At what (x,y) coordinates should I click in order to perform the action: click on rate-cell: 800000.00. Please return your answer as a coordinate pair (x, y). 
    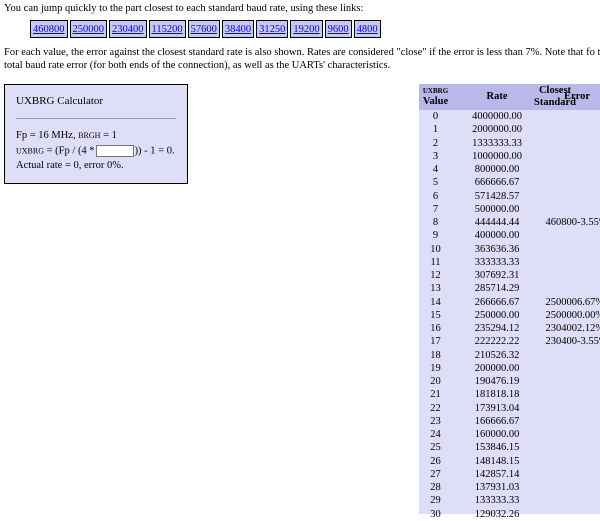
    Looking at the image, I should click on (497, 169).